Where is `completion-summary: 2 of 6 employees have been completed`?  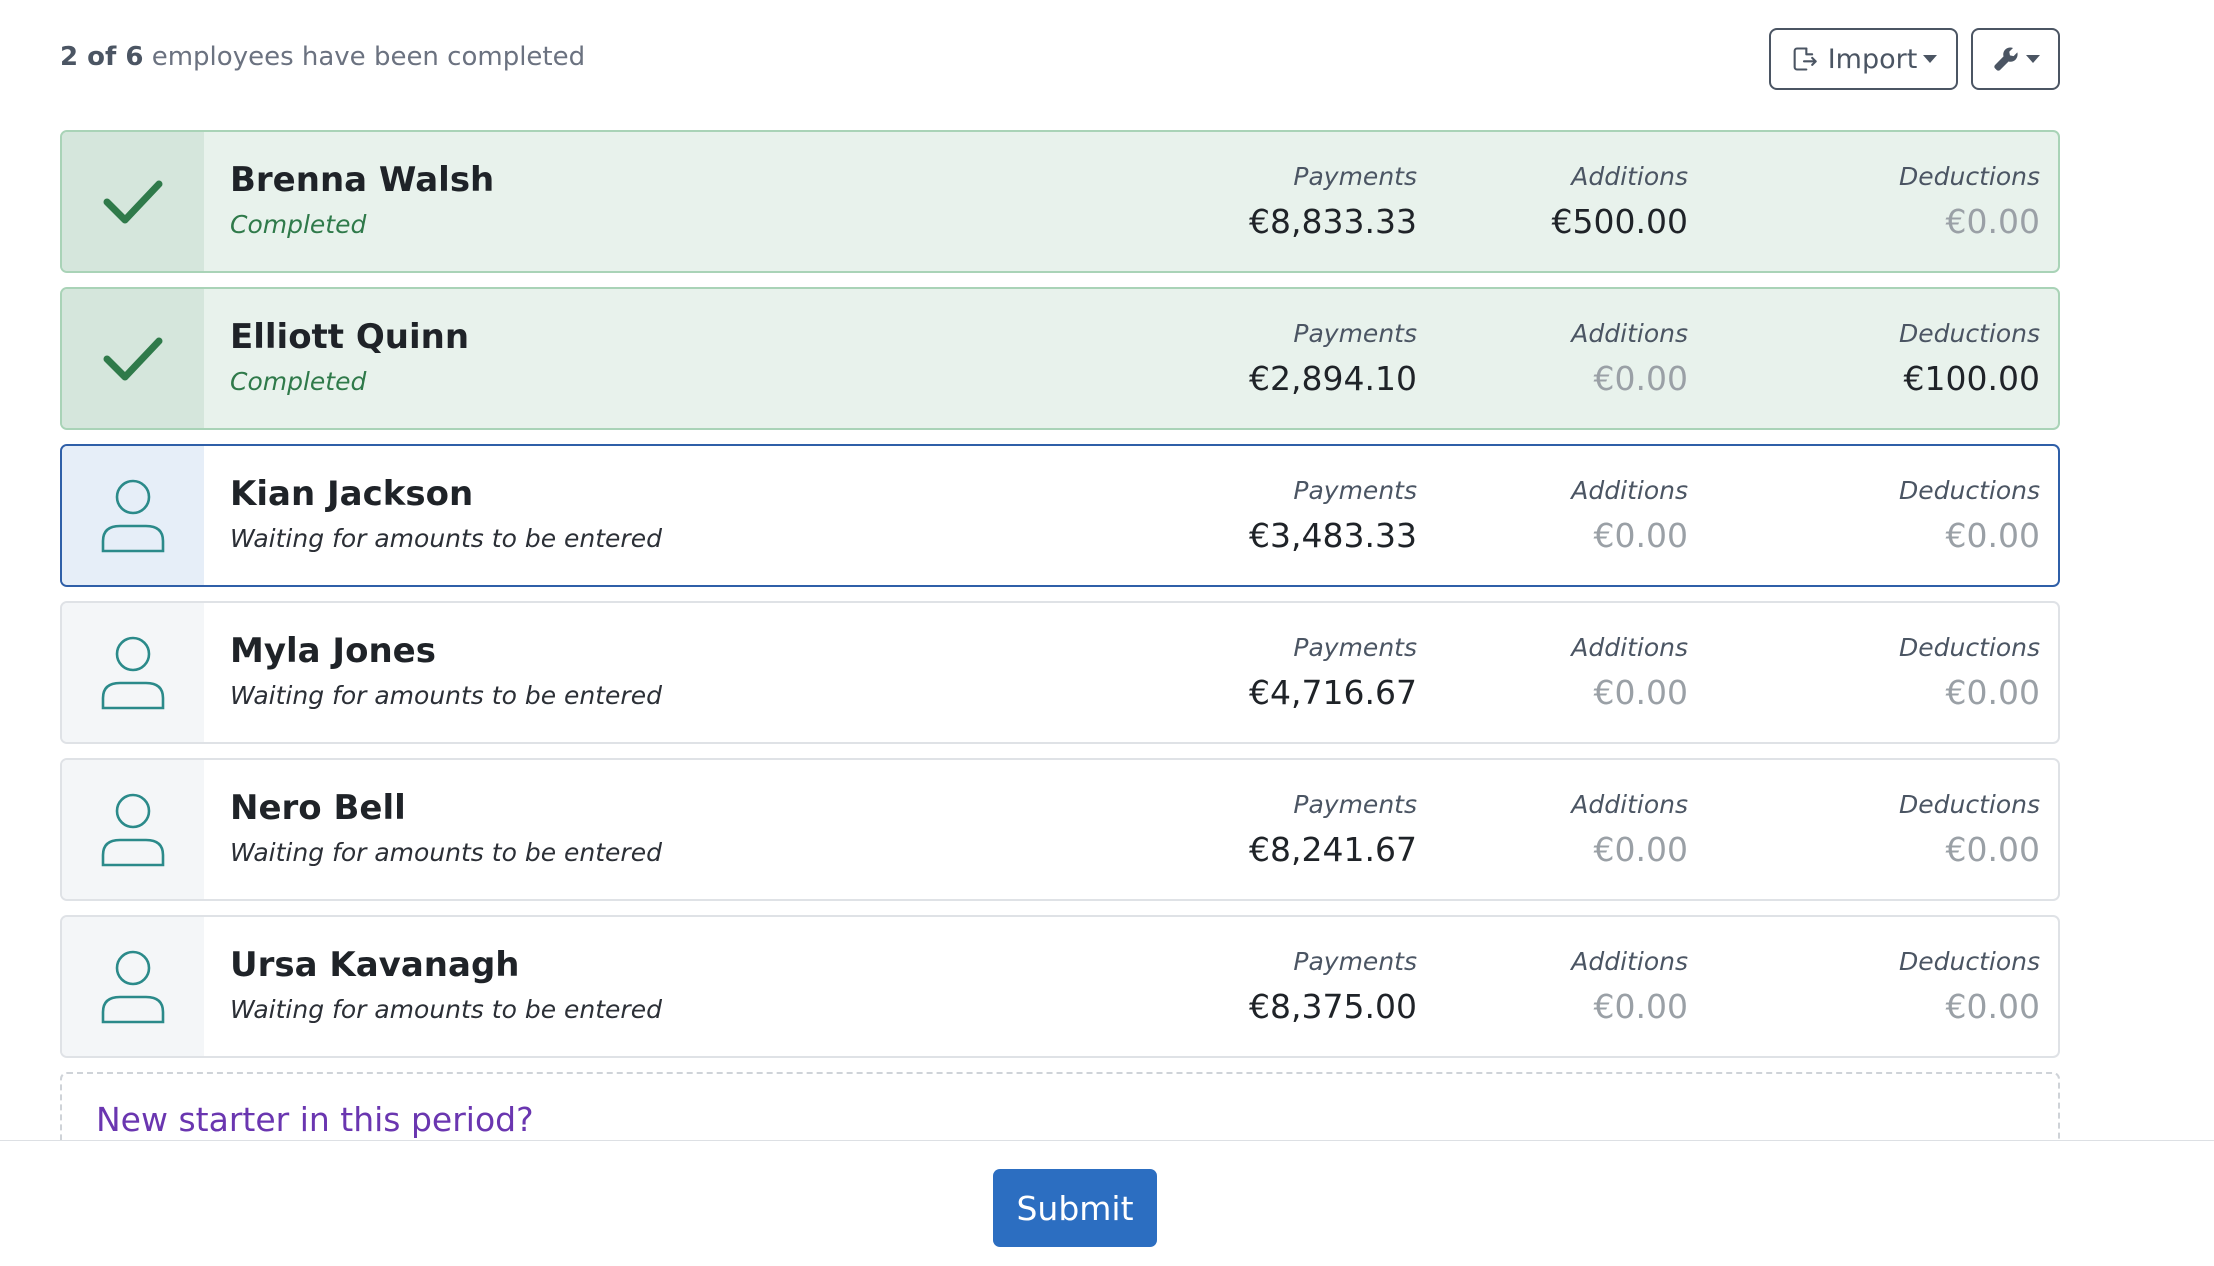
completion-summary: 2 of 6 employees have been completed is located at coordinates (322, 57).